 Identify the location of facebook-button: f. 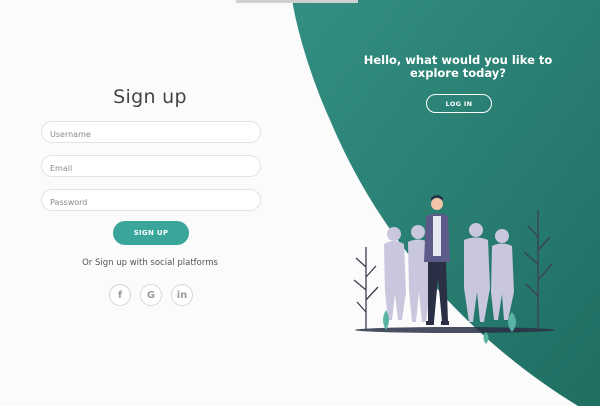
(120, 295).